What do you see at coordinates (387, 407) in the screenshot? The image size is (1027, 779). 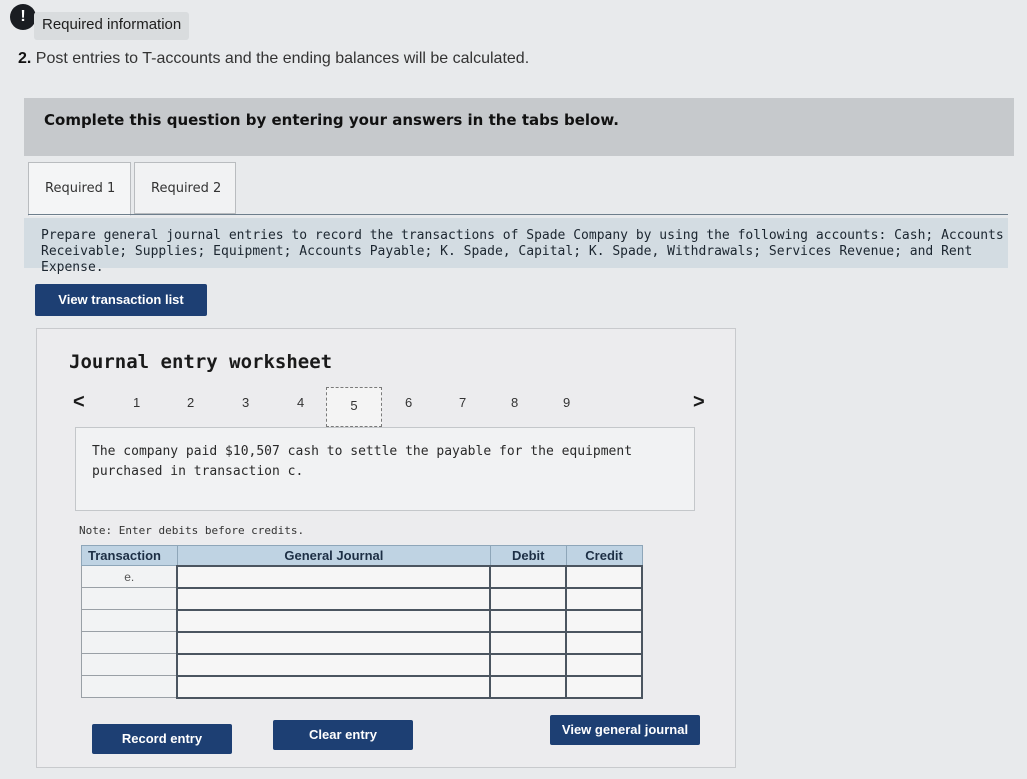 I see `transaction-pager: < 1 2 3 4 5 6 7 8 9 >` at bounding box center [387, 407].